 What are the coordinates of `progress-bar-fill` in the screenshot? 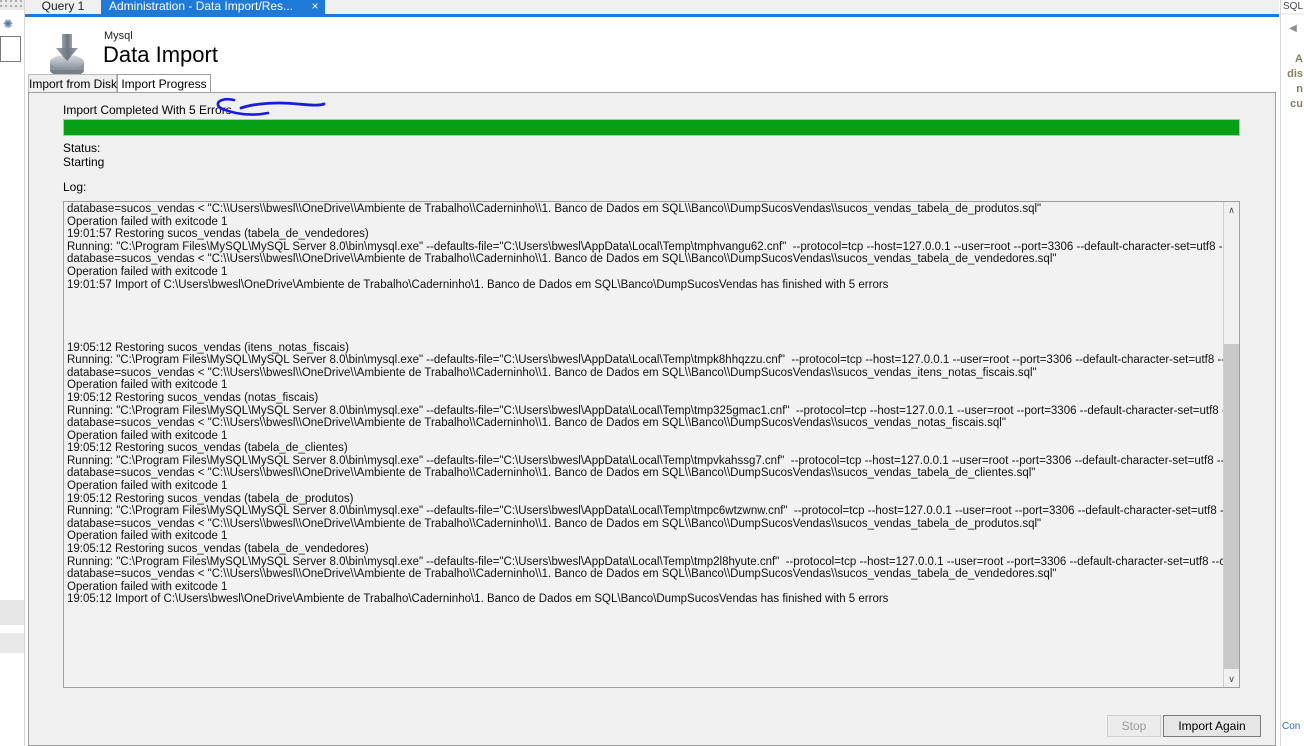 It's located at (651, 127).